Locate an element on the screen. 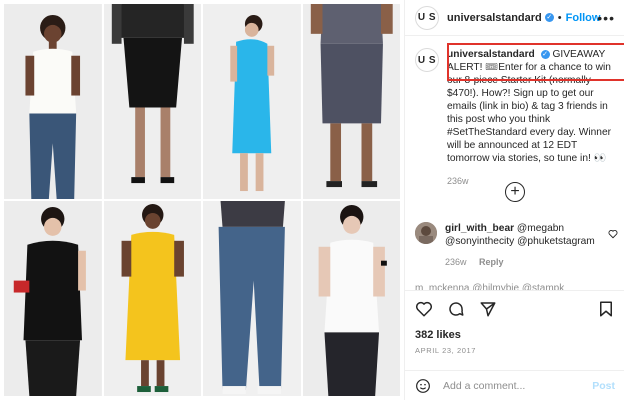  photo-model-black-skirt is located at coordinates (152, 101).